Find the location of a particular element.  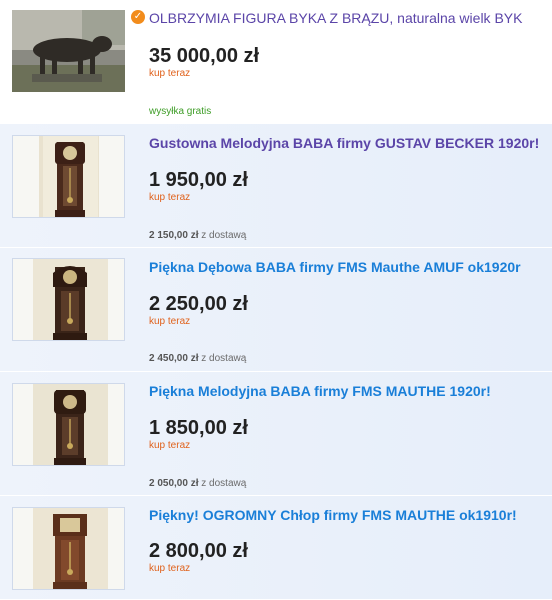

listing-price: 1 950,00 zł is located at coordinates (198, 180).